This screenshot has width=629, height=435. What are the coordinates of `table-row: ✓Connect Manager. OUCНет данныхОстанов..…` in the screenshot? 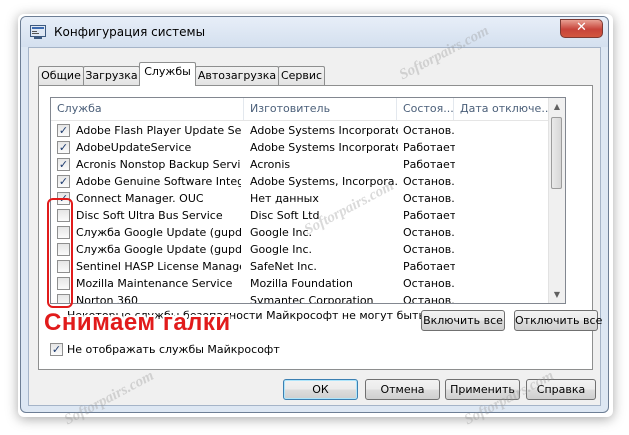 It's located at (308, 198).